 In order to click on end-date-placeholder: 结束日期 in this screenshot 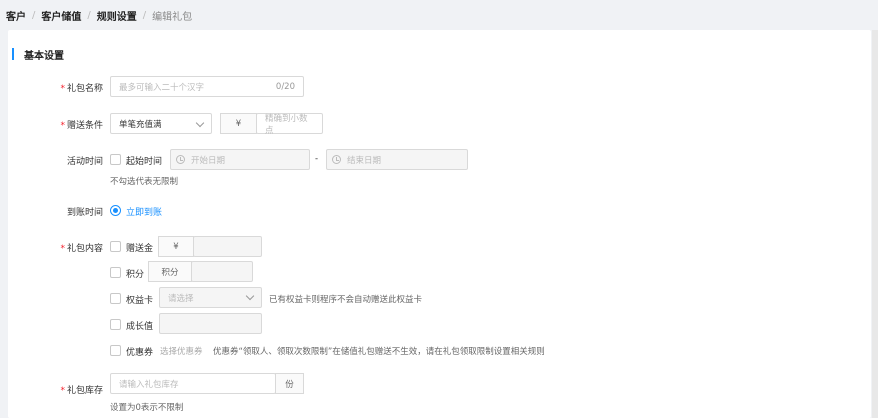, I will do `click(364, 160)`.